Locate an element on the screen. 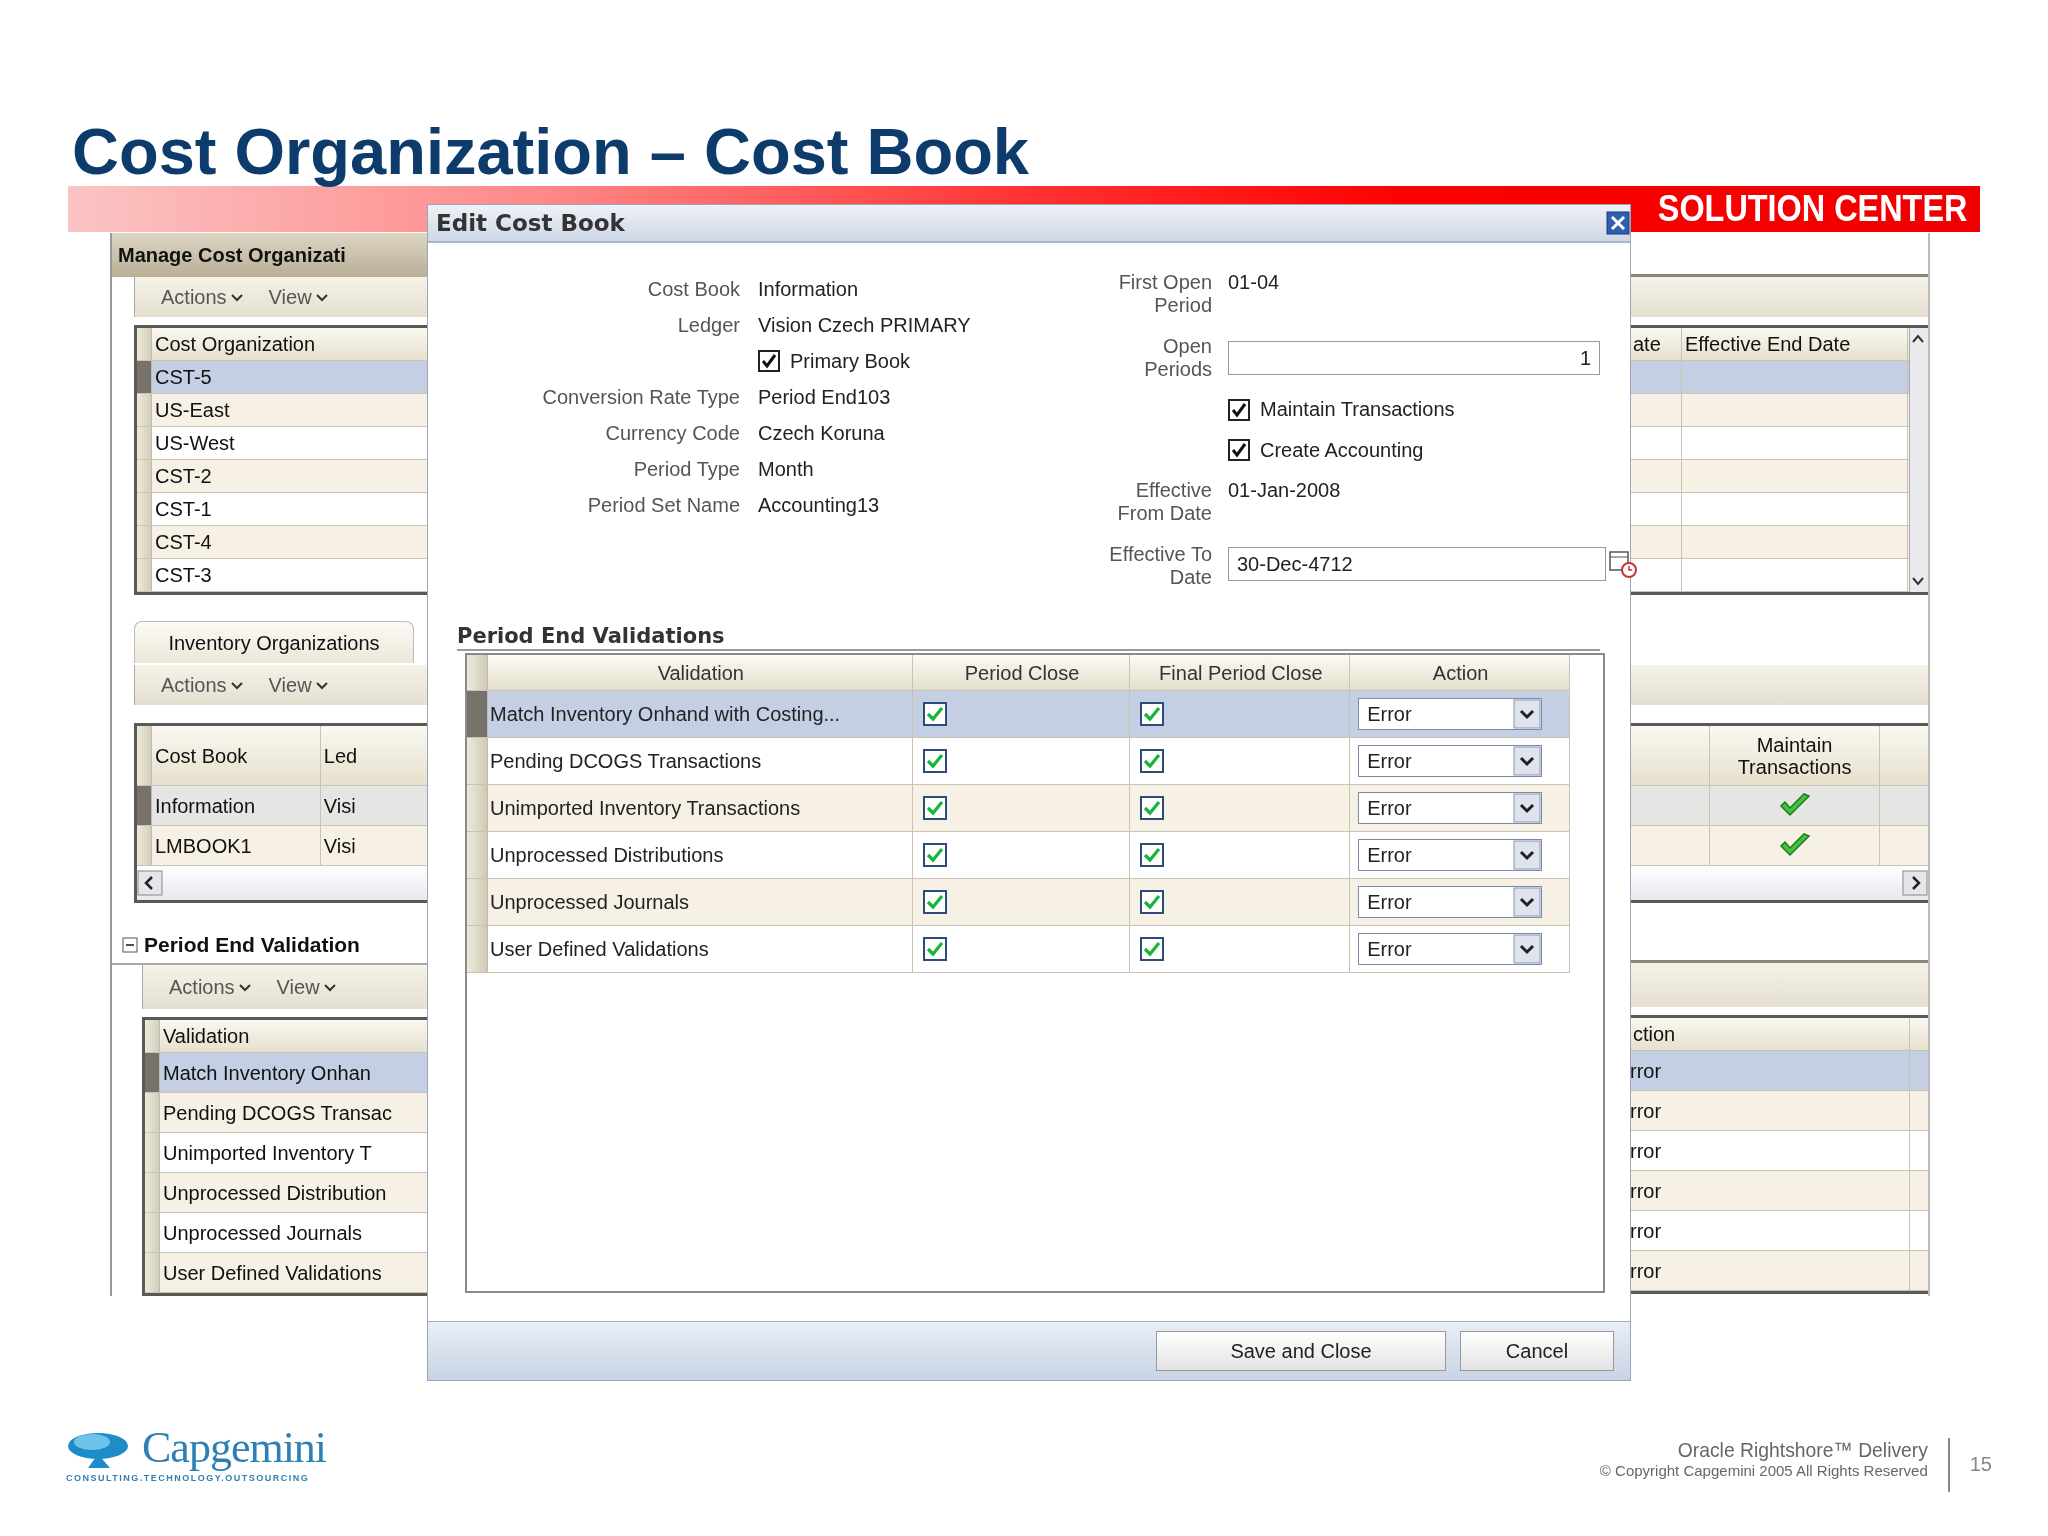 The image size is (2048, 1536). field-value: Czech Koruna is located at coordinates (822, 433).